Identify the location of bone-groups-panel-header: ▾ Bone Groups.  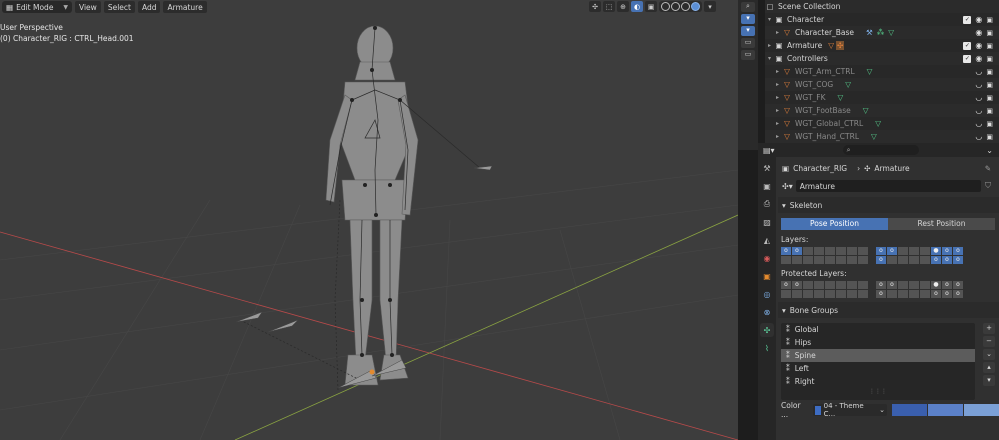
(888, 310).